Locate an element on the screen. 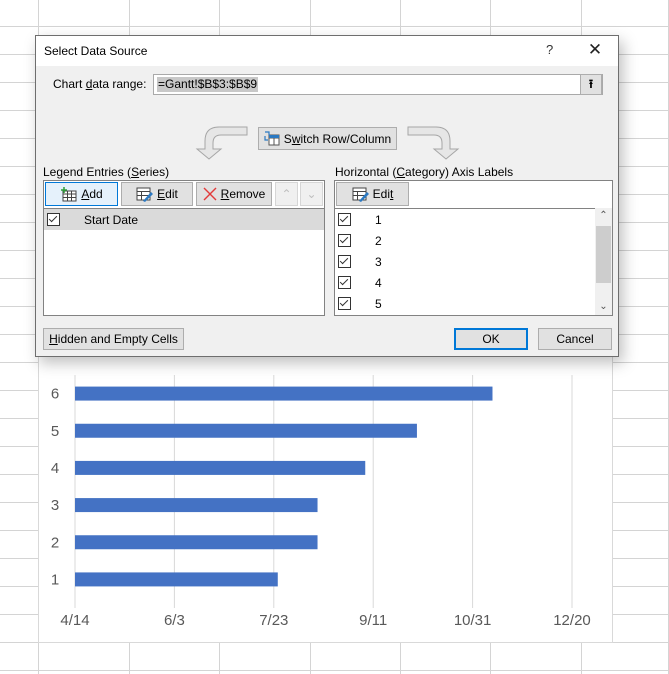 The height and width of the screenshot is (674, 669). dialog-title-bar: Select Data Source ? ✕ is located at coordinates (327, 51).